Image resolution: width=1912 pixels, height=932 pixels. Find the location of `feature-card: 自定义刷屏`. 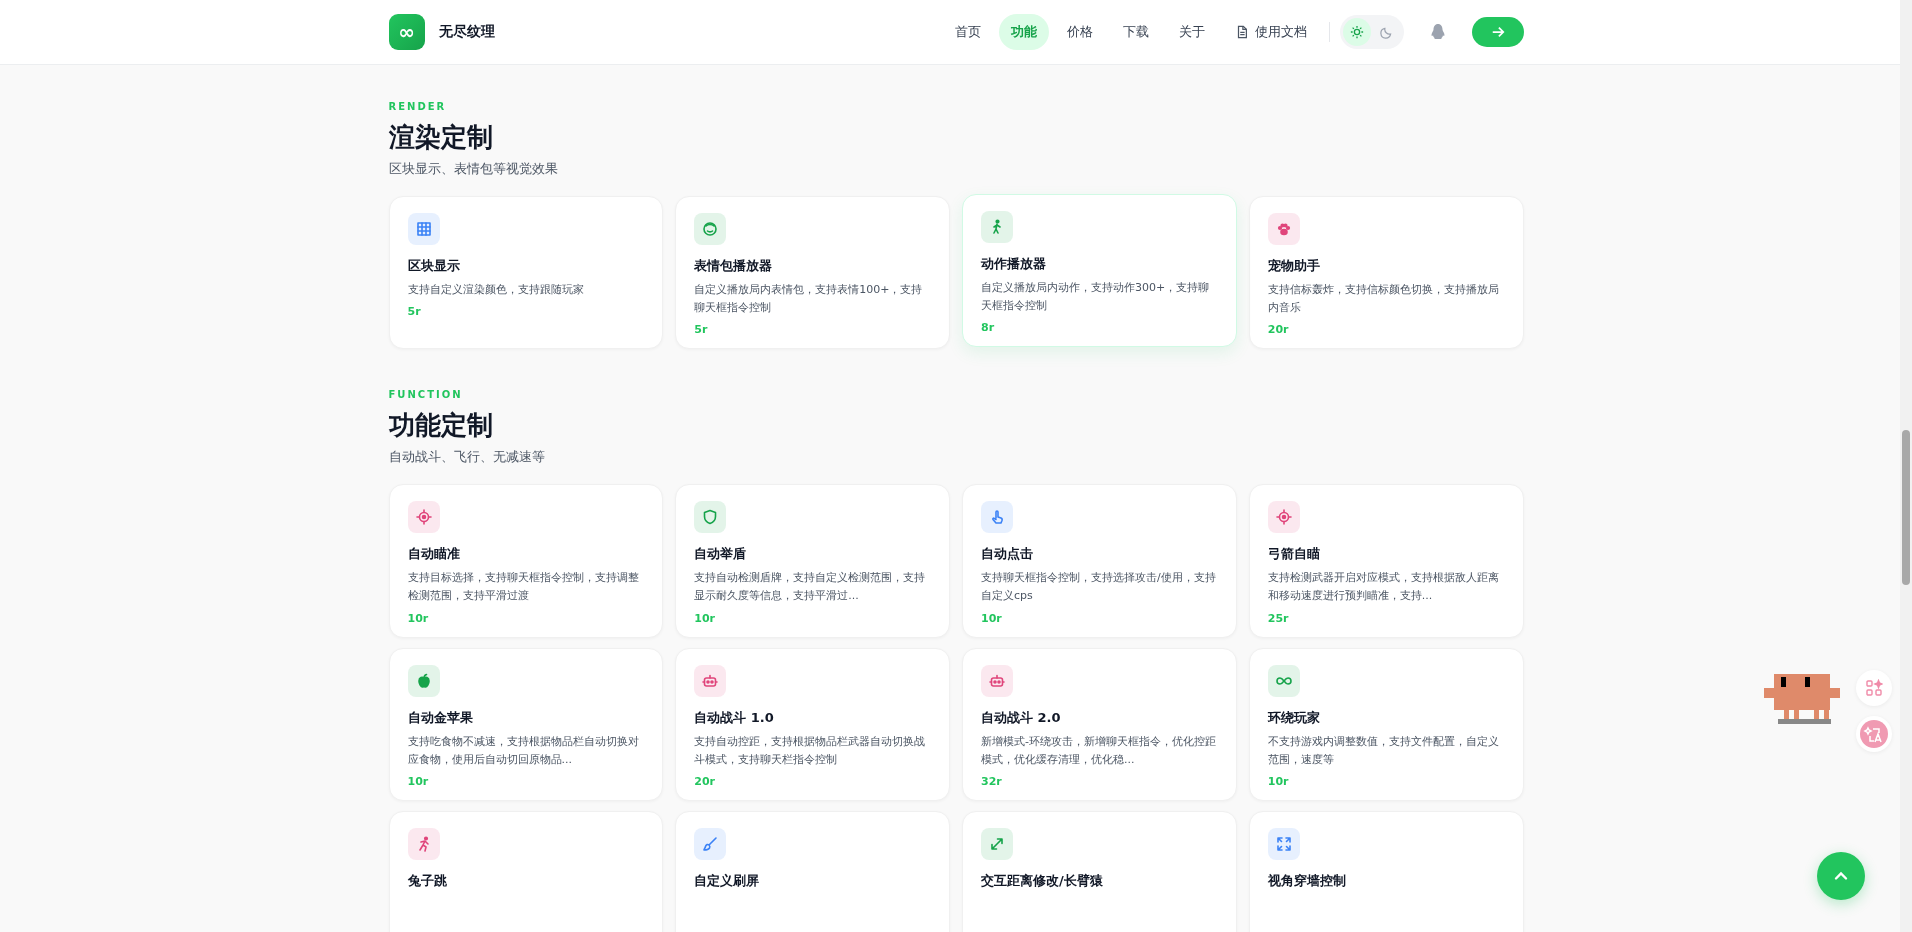

feature-card: 自定义刷屏 is located at coordinates (812, 871).